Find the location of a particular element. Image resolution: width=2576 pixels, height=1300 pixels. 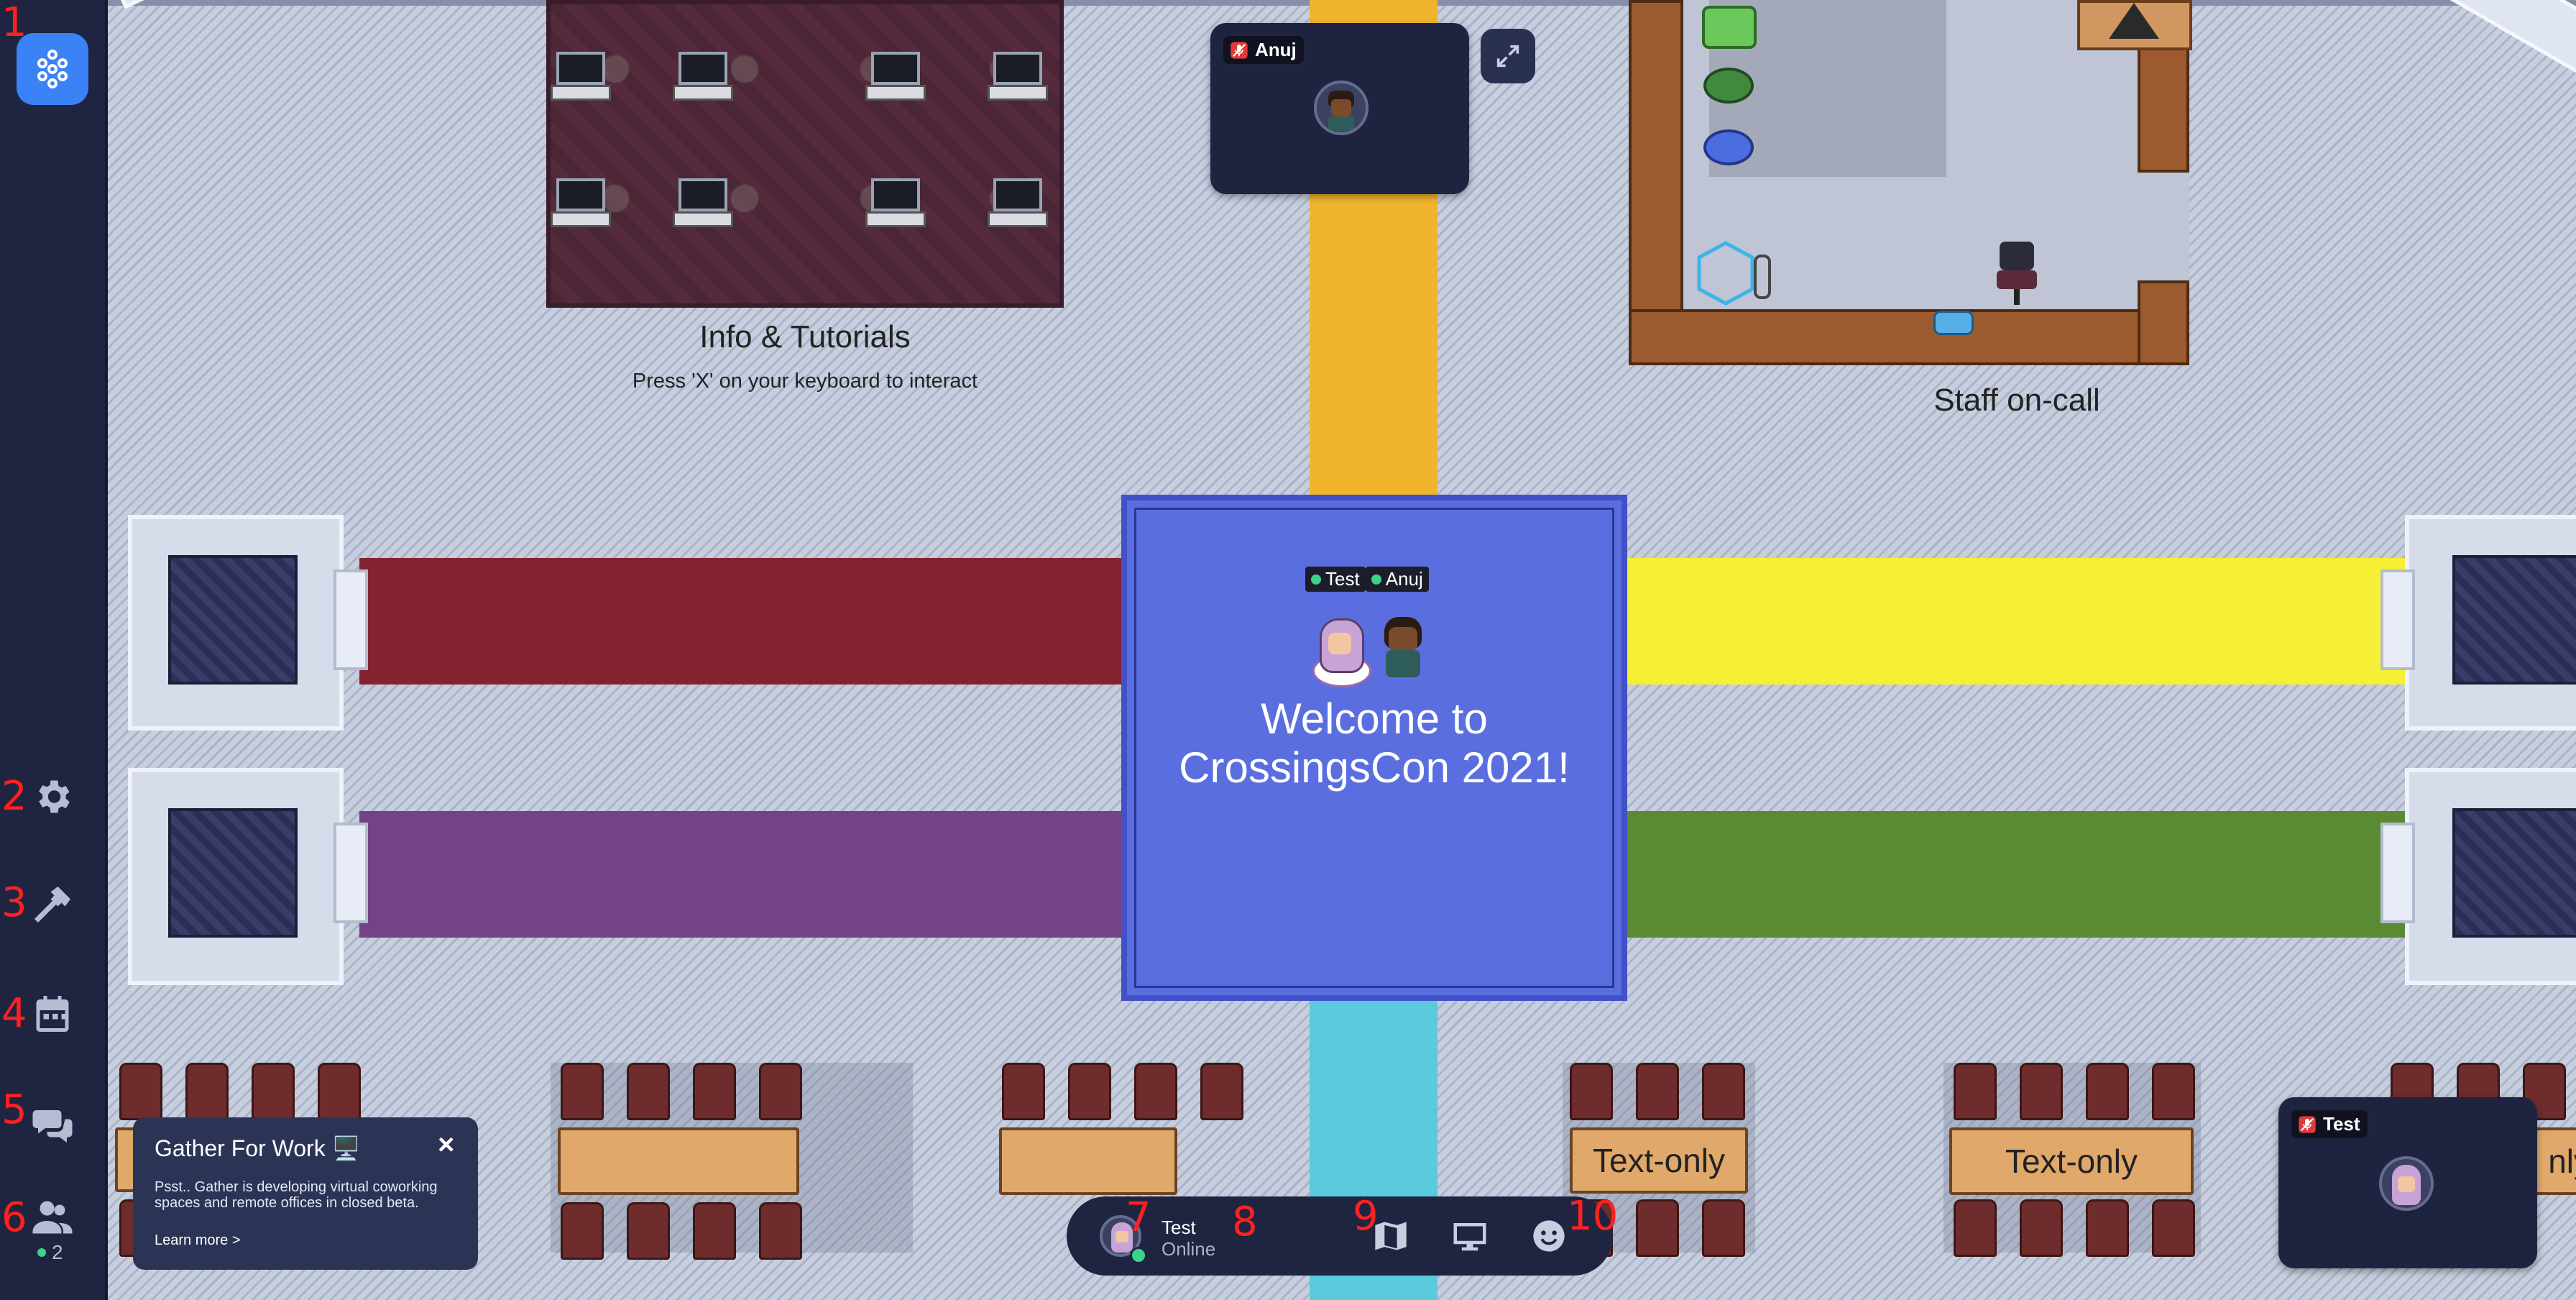

popup-learn-more-link: Learn more > is located at coordinates (198, 1240).